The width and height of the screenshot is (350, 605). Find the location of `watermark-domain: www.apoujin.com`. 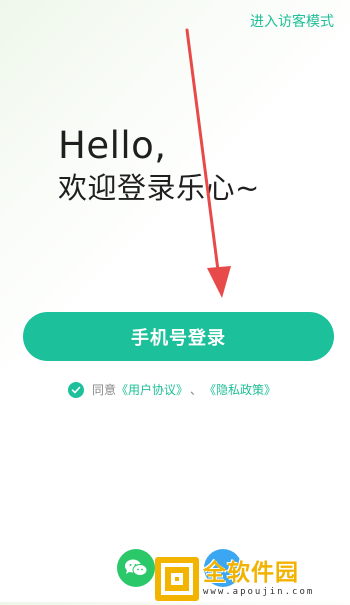

watermark-domain: www.apoujin.com is located at coordinates (259, 592).